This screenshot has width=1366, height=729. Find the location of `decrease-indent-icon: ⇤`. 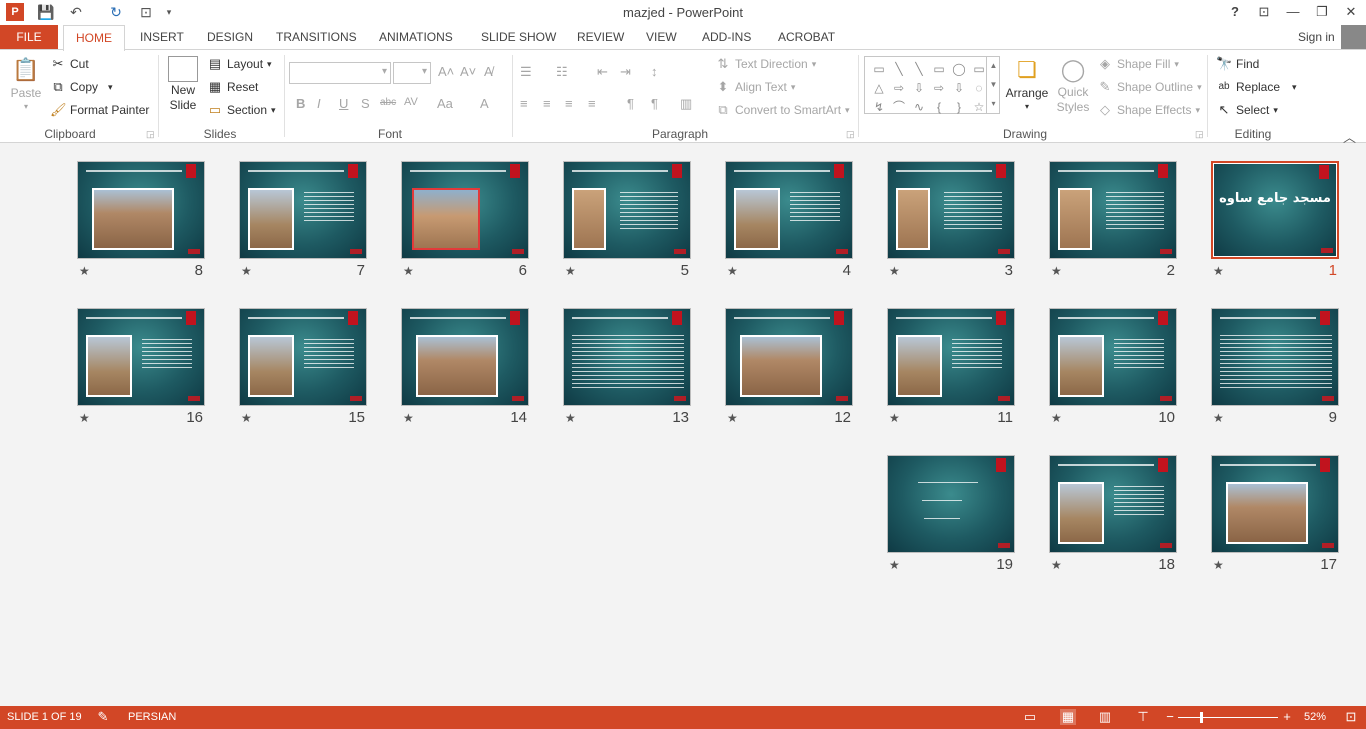

decrease-indent-icon: ⇤ is located at coordinates (602, 72).